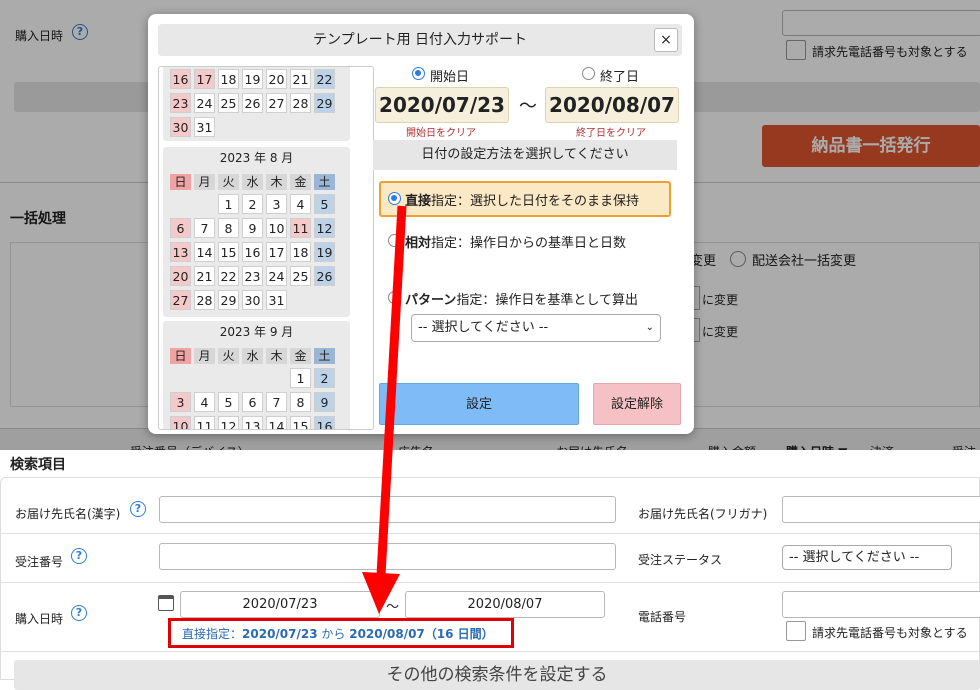  I want to click on red-arrow-annotation, so click(384, 409).